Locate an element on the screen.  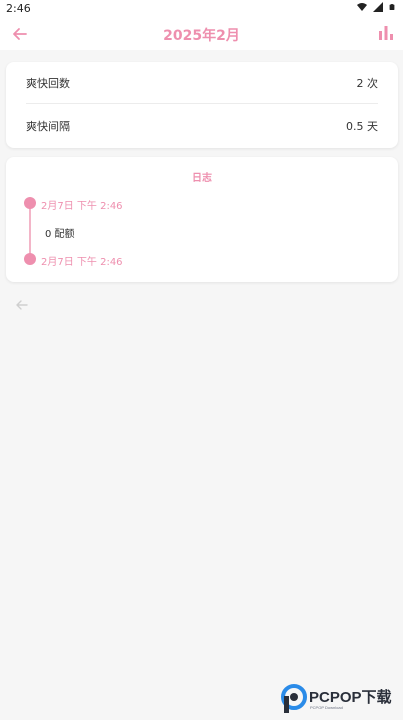
timeline-note: 0 配额 is located at coordinates (60, 234).